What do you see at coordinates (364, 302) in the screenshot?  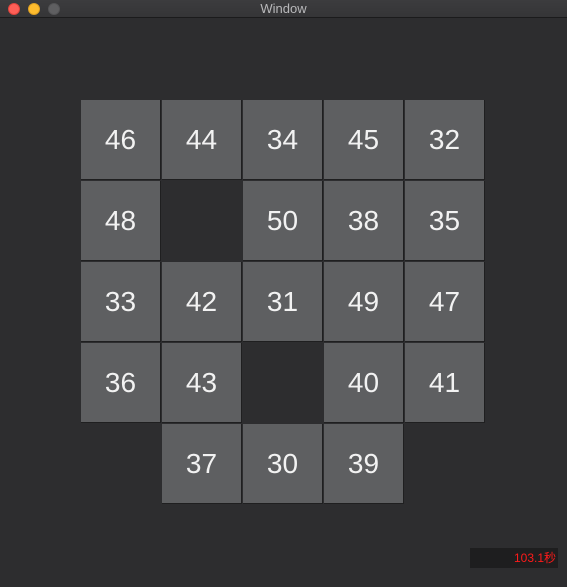 I see `tile-49: 49` at bounding box center [364, 302].